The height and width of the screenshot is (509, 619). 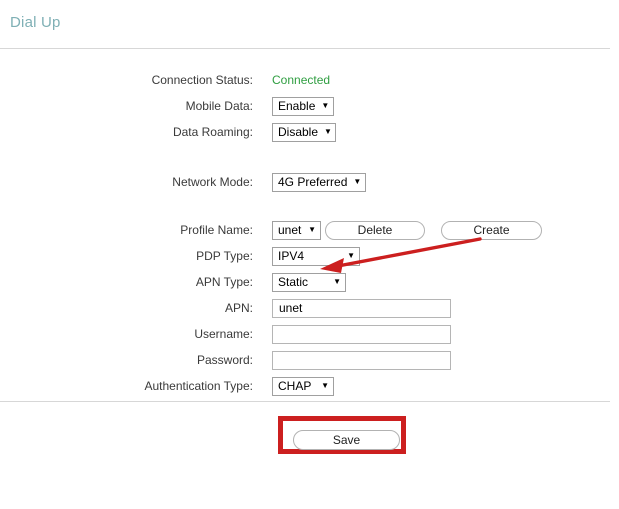 I want to click on control-connection-status: Connected, so click(x=301, y=80).